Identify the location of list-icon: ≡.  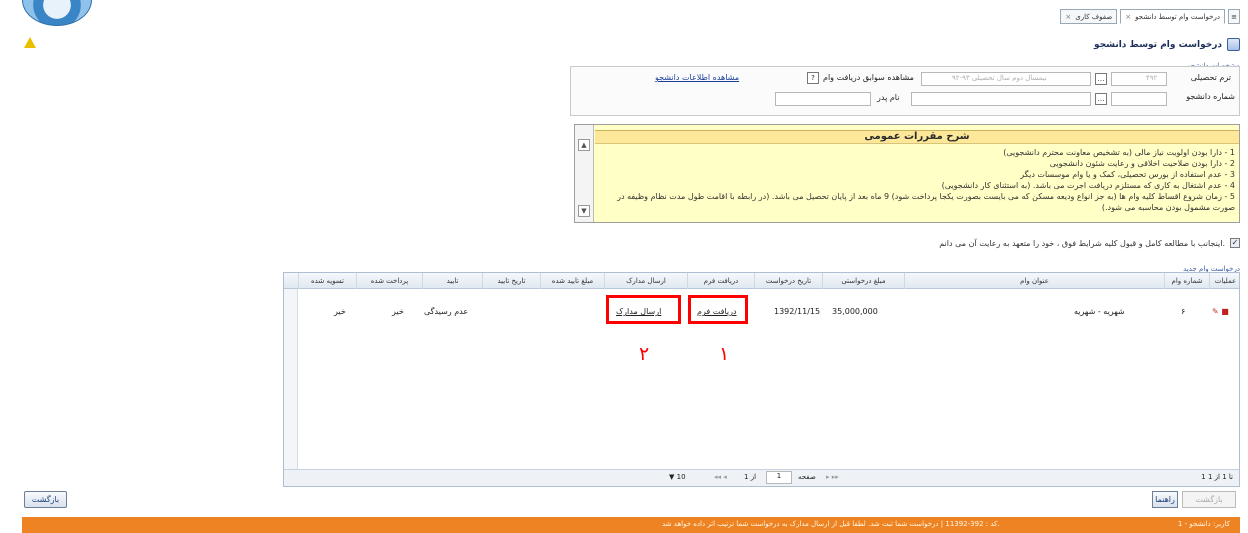
(1234, 16).